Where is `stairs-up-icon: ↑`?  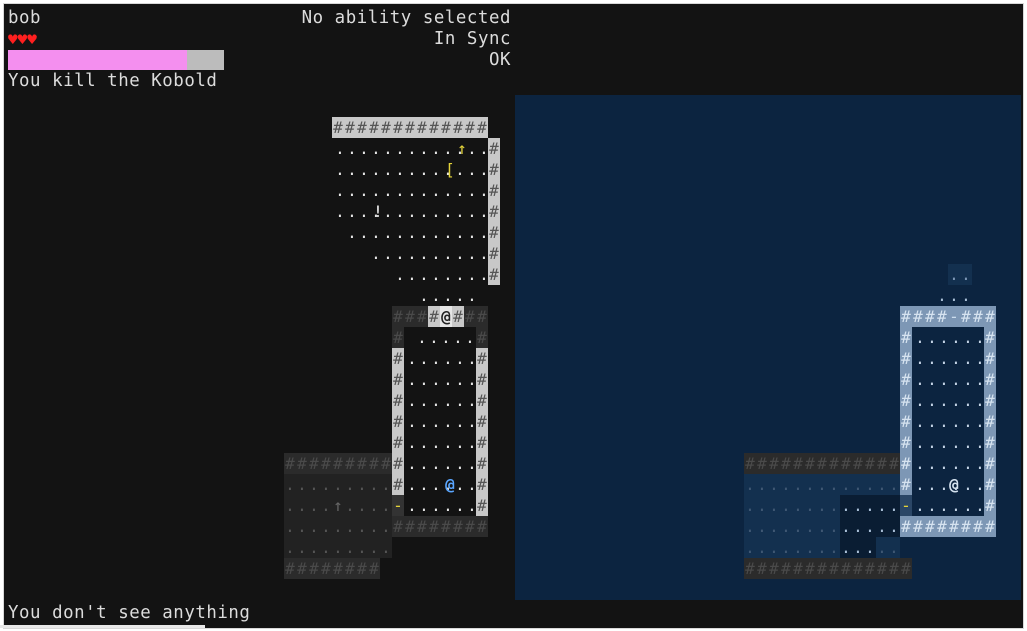 stairs-up-icon: ↑ is located at coordinates (462, 148).